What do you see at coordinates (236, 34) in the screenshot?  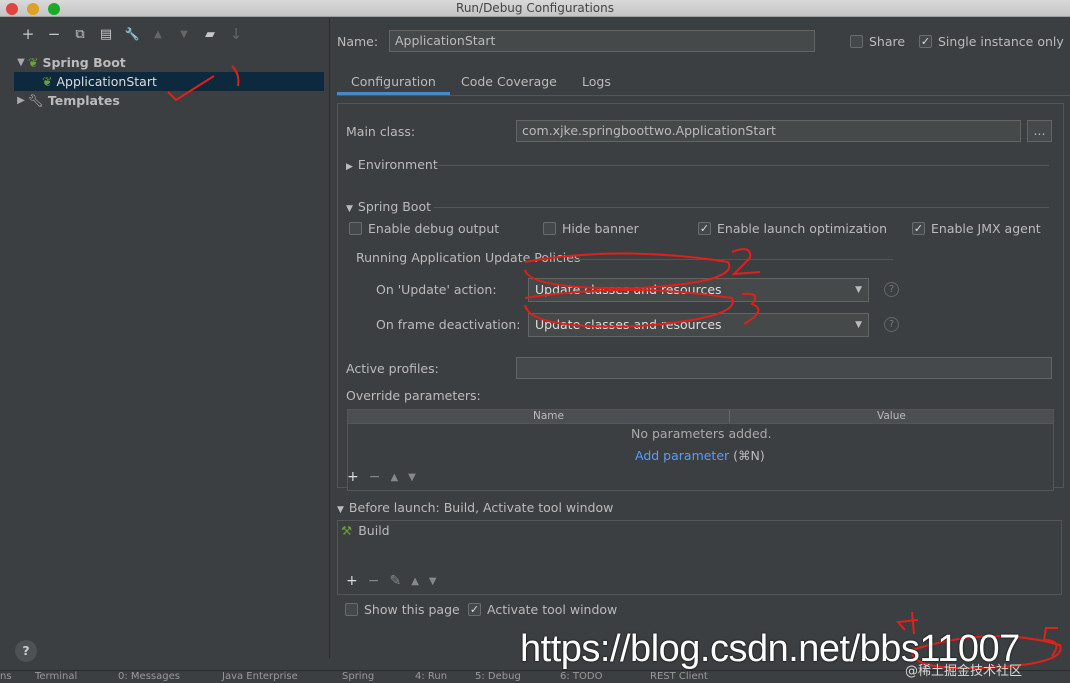 I see `sort-button: ↓` at bounding box center [236, 34].